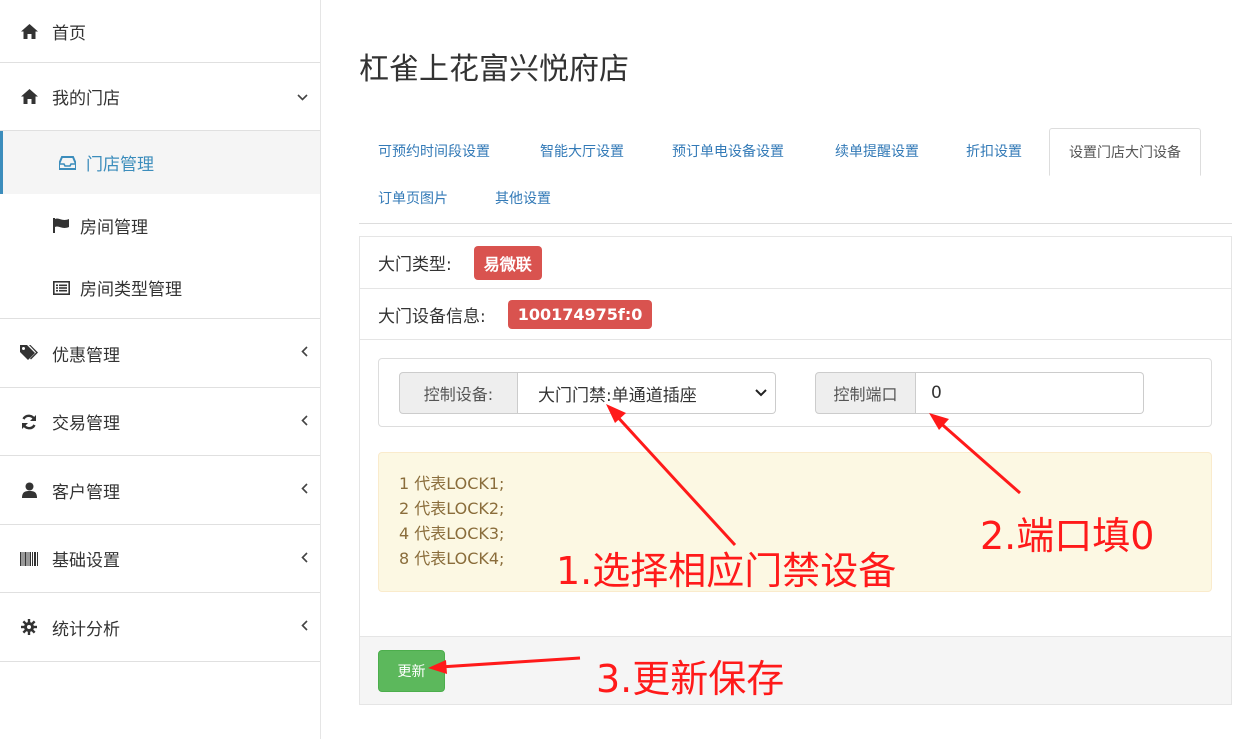 Image resolution: width=1239 pixels, height=739 pixels. I want to click on refresh-icon, so click(29, 422).